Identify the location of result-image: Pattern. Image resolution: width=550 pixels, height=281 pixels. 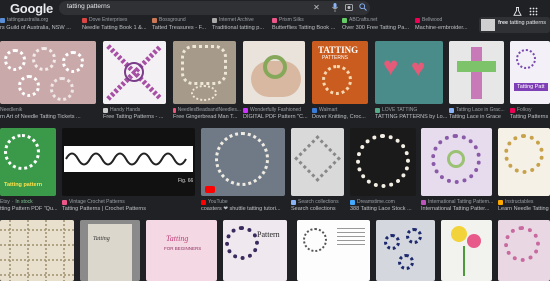
(255, 250).